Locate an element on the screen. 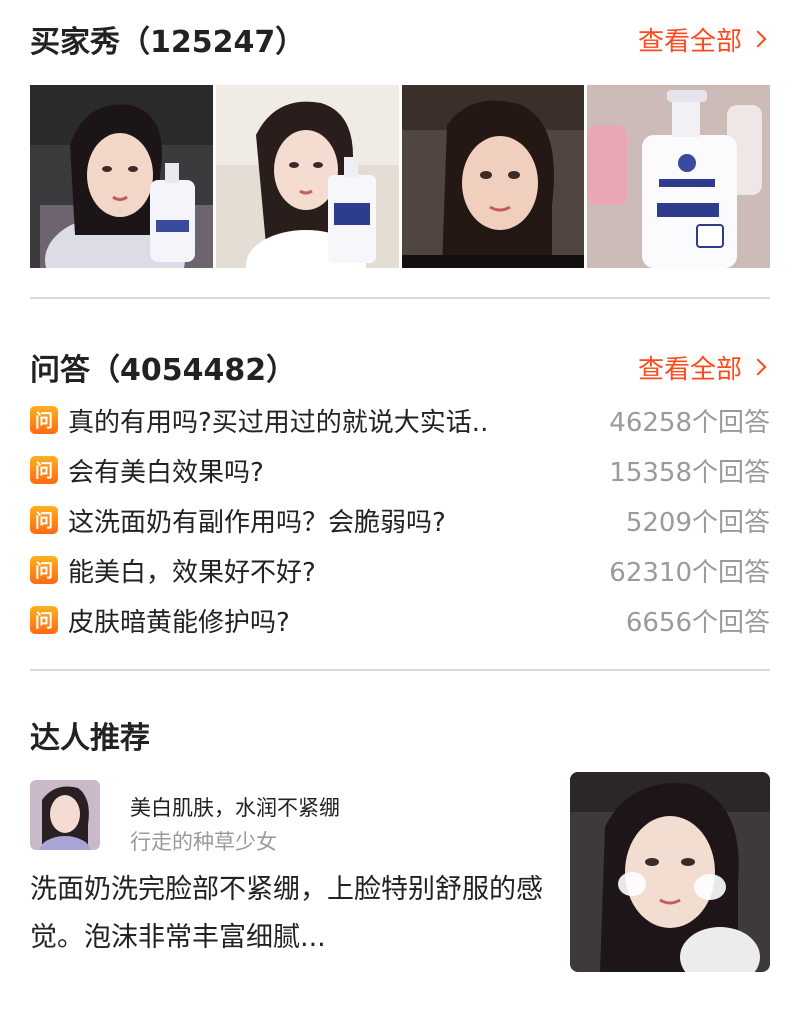  buyer-photo-4-image is located at coordinates (678, 176).